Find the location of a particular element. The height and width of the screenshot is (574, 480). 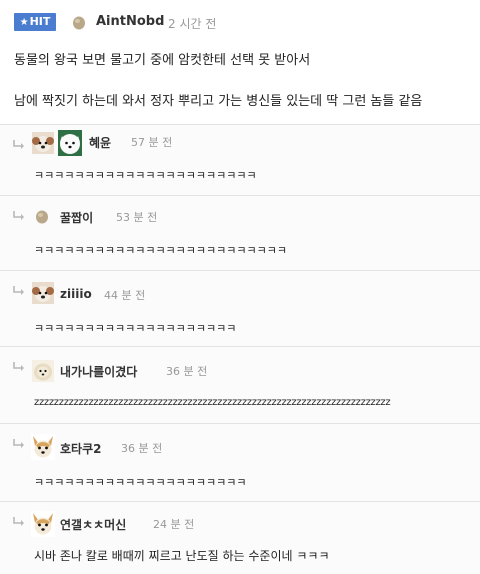

comment-author: ziiiio is located at coordinates (76, 294).